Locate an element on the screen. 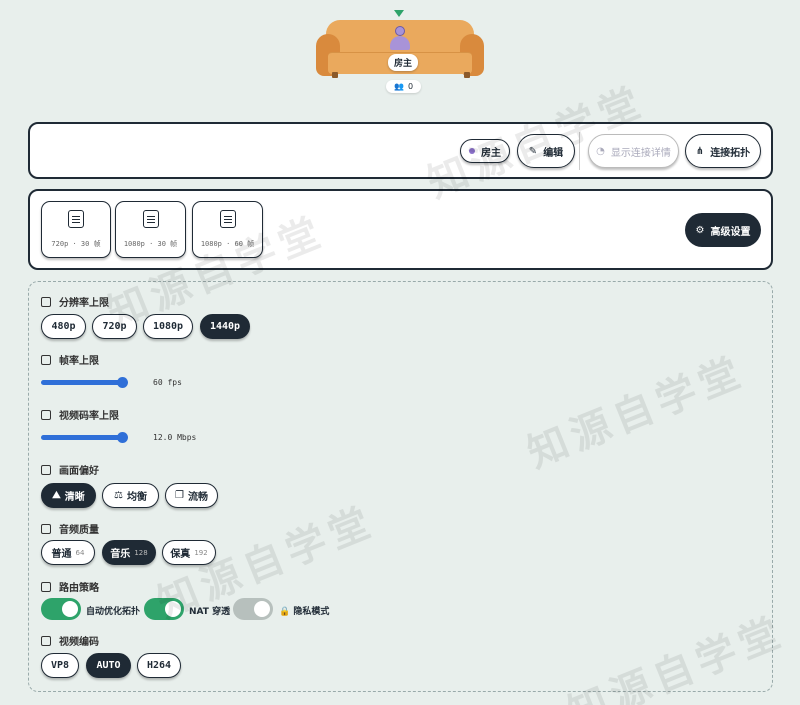  resolution-1080p: 1080p is located at coordinates (168, 326).